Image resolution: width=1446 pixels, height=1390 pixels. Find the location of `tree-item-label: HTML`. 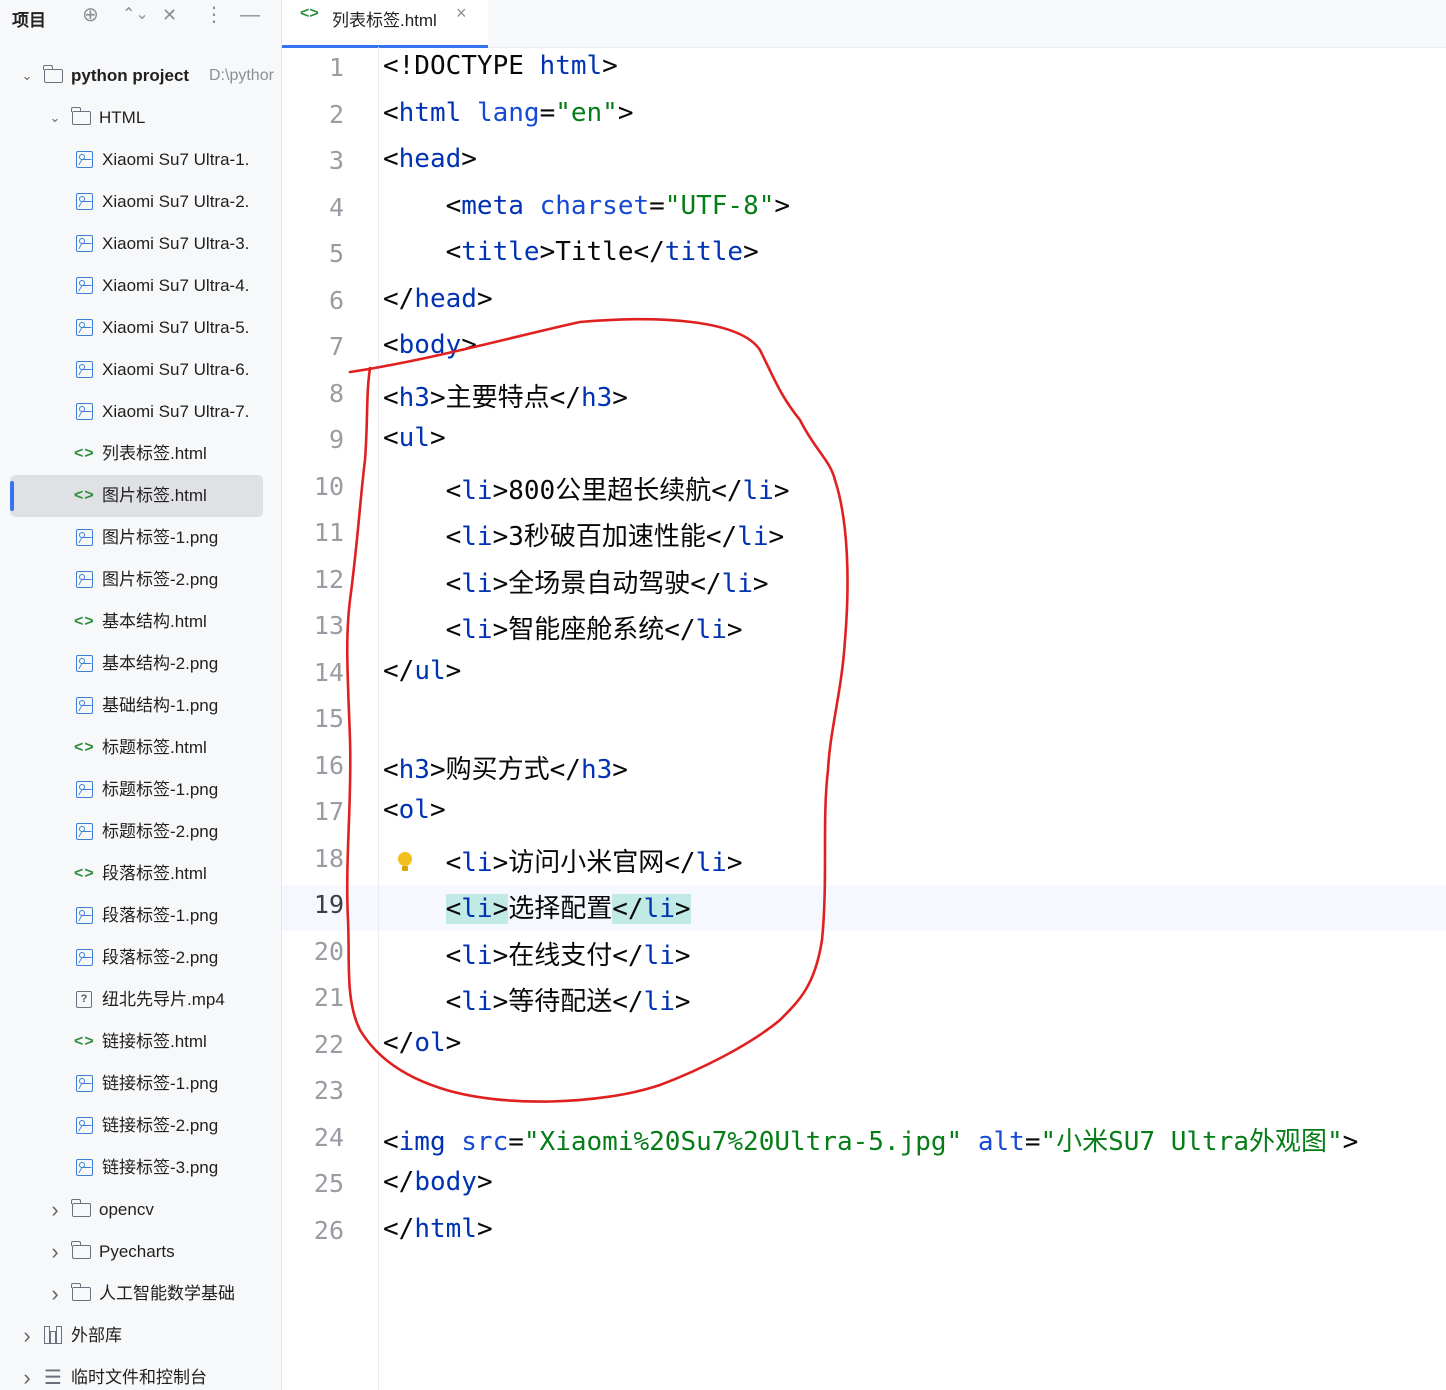

tree-item-label: HTML is located at coordinates (122, 117).